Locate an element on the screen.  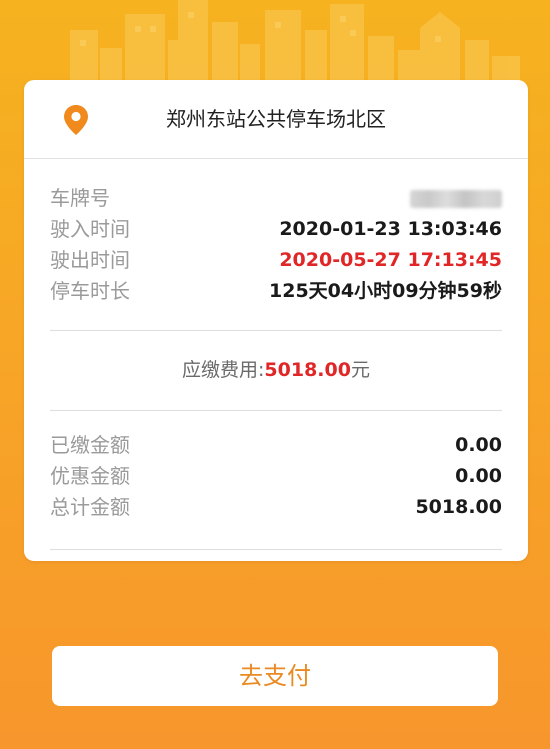
plate-value-redacted is located at coordinates (456, 199).